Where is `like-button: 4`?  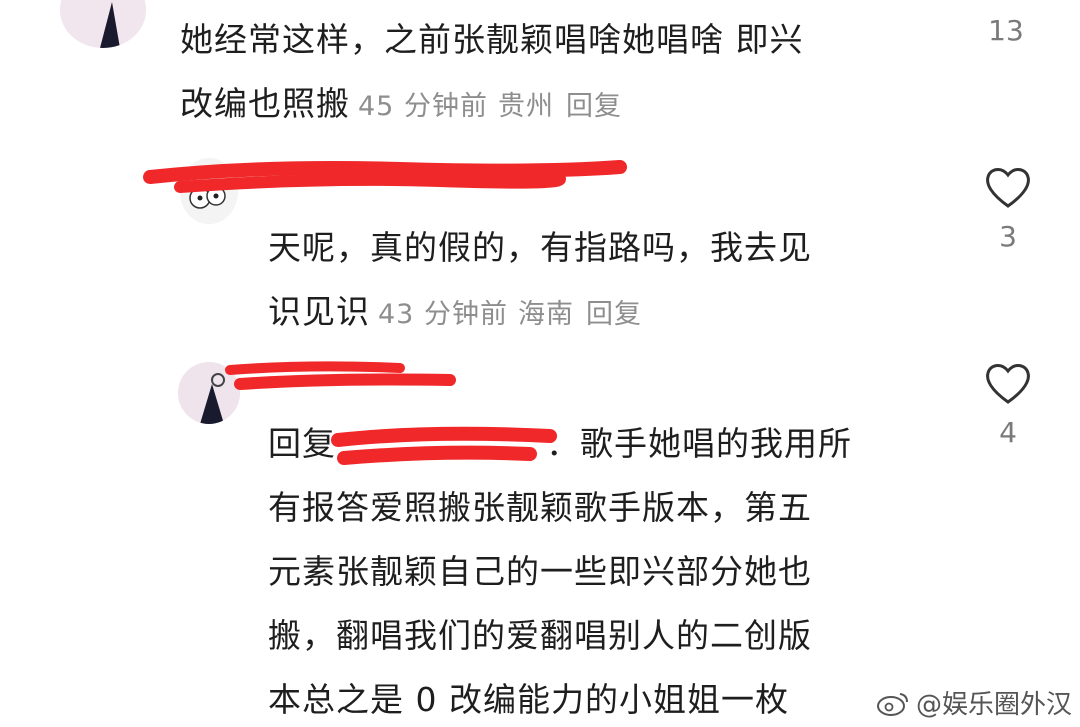 like-button: 4 is located at coordinates (1008, 404).